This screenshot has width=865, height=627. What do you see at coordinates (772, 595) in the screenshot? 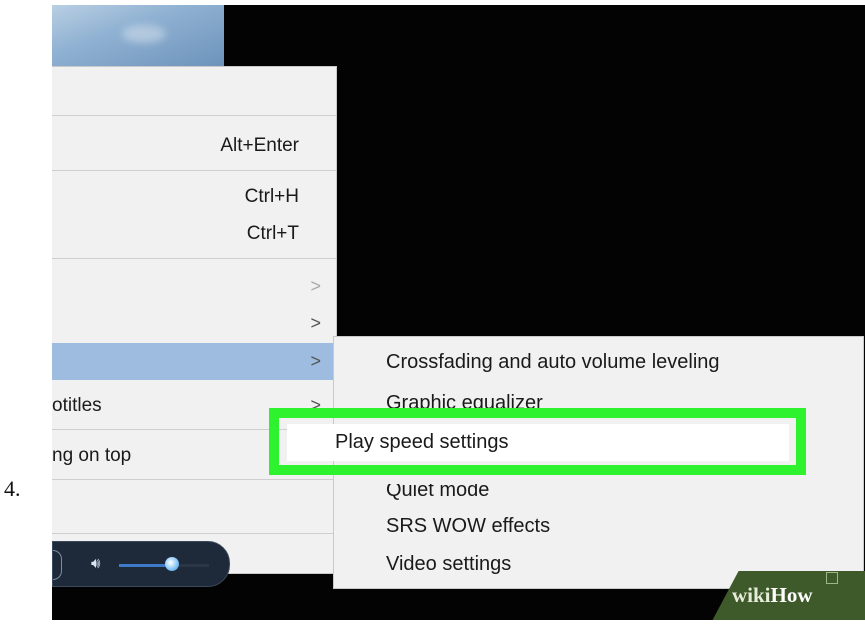
I see `wikihow-logo: wikiHow` at bounding box center [772, 595].